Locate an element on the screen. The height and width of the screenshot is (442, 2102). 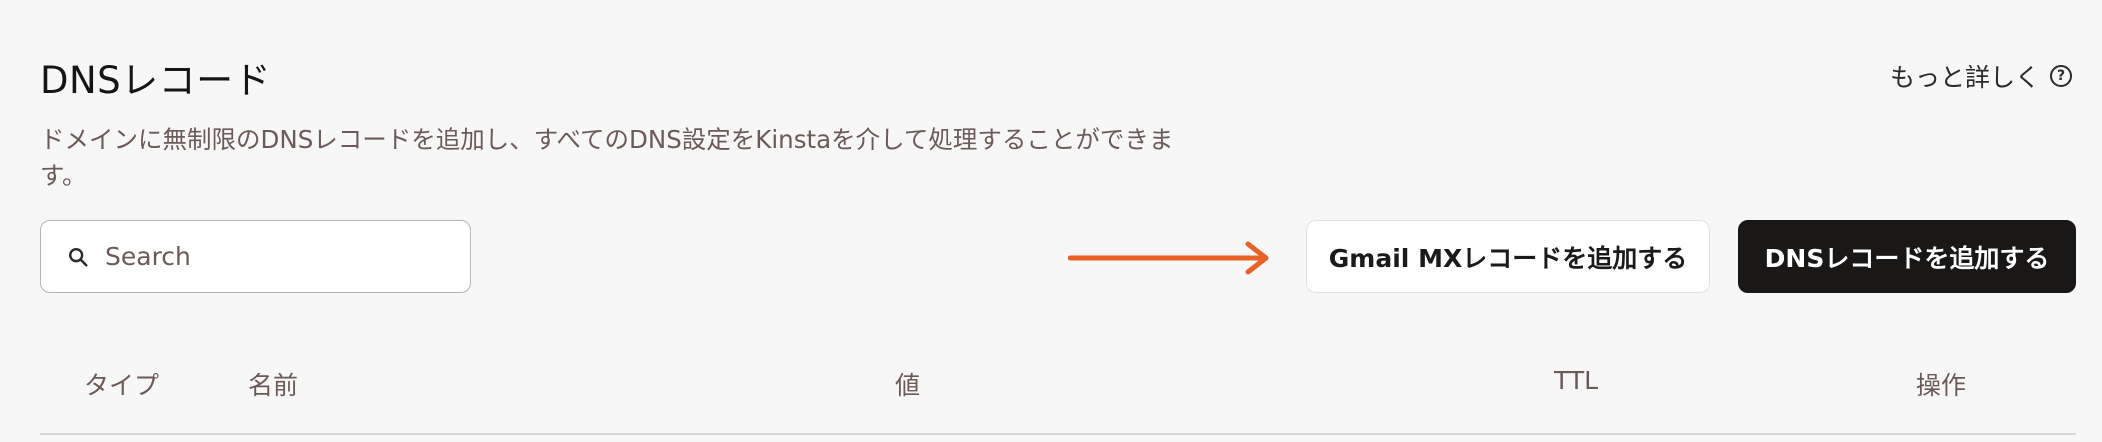
search-input is located at coordinates (275, 256).